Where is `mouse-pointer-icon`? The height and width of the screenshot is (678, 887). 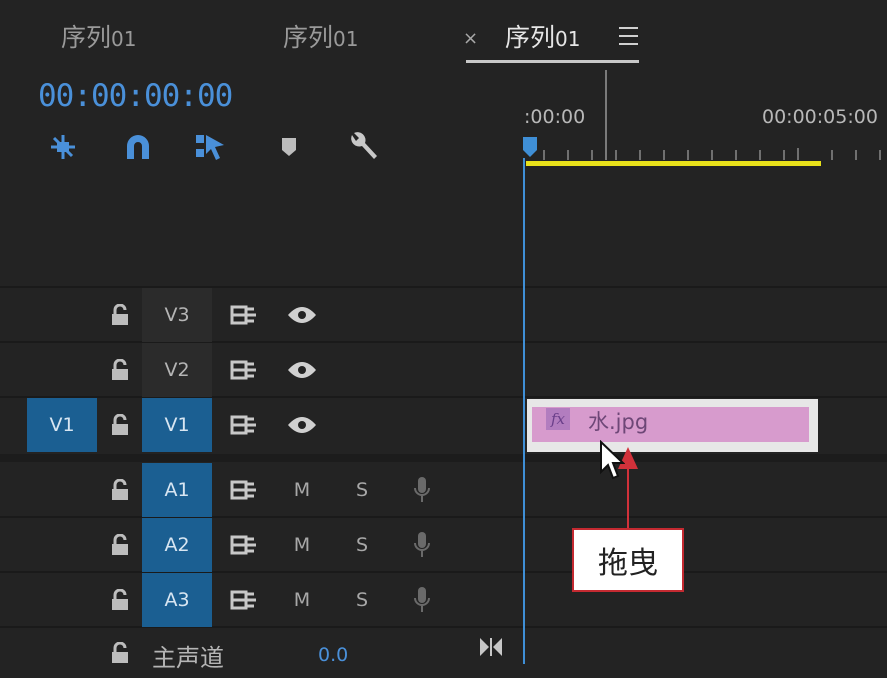
mouse-pointer-icon is located at coordinates (612, 460).